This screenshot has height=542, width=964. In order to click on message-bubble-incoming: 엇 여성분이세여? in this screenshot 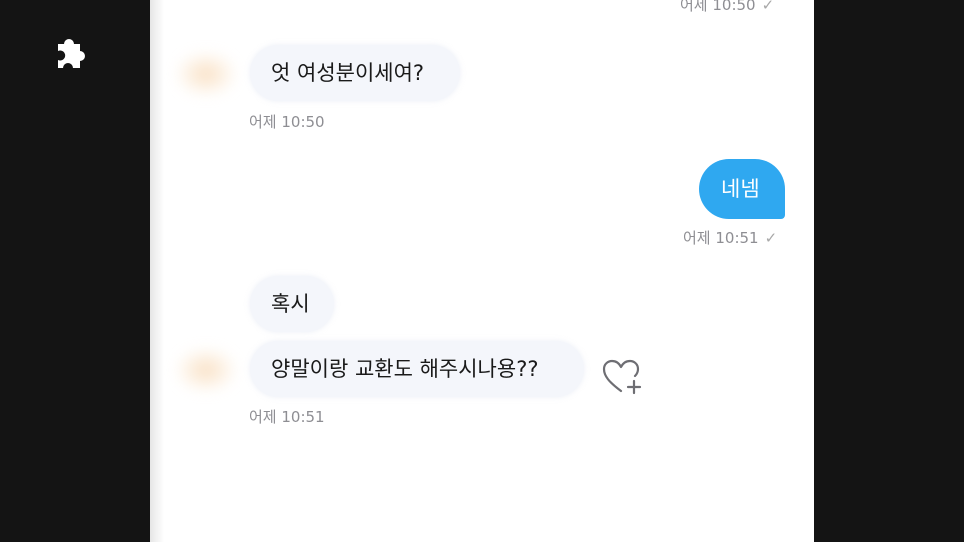, I will do `click(355, 73)`.